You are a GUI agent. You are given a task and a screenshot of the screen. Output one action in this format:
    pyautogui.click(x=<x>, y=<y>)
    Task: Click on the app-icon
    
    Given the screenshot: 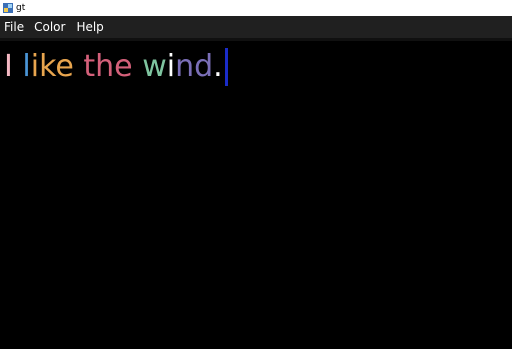 What is the action you would take?
    pyautogui.click(x=8, y=8)
    